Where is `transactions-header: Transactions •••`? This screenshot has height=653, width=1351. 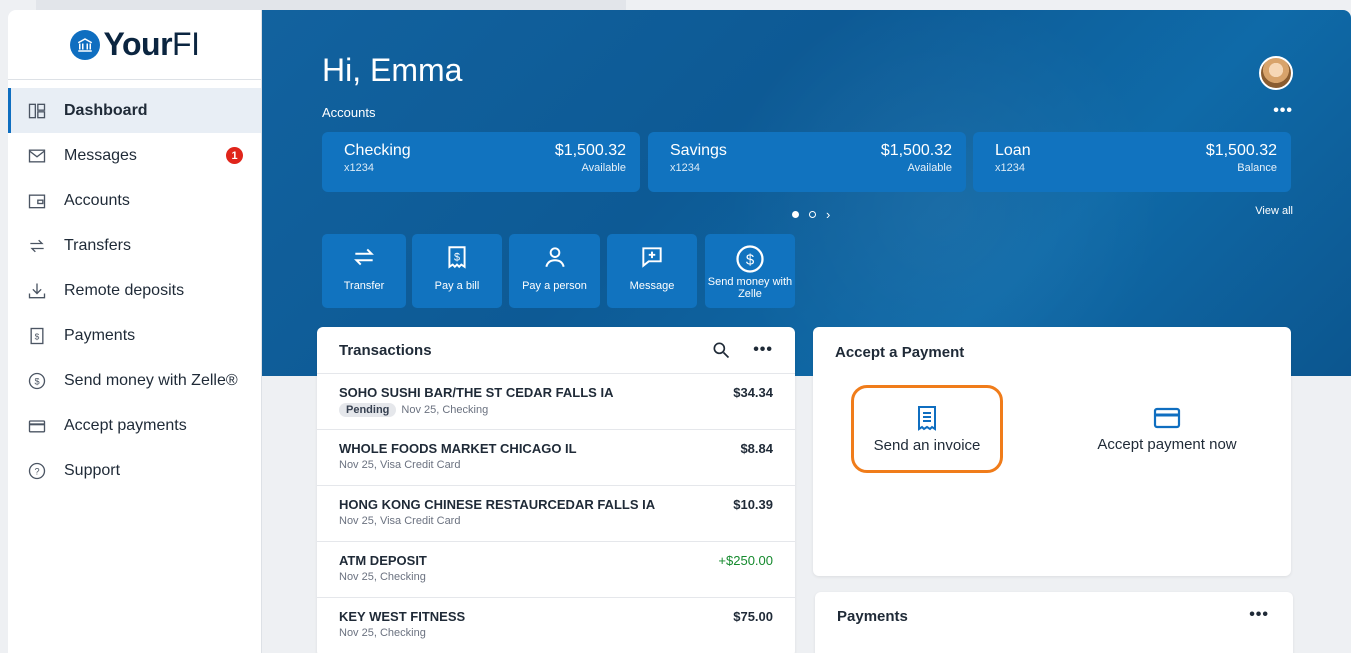
transactions-header: Transactions ••• is located at coordinates (556, 350).